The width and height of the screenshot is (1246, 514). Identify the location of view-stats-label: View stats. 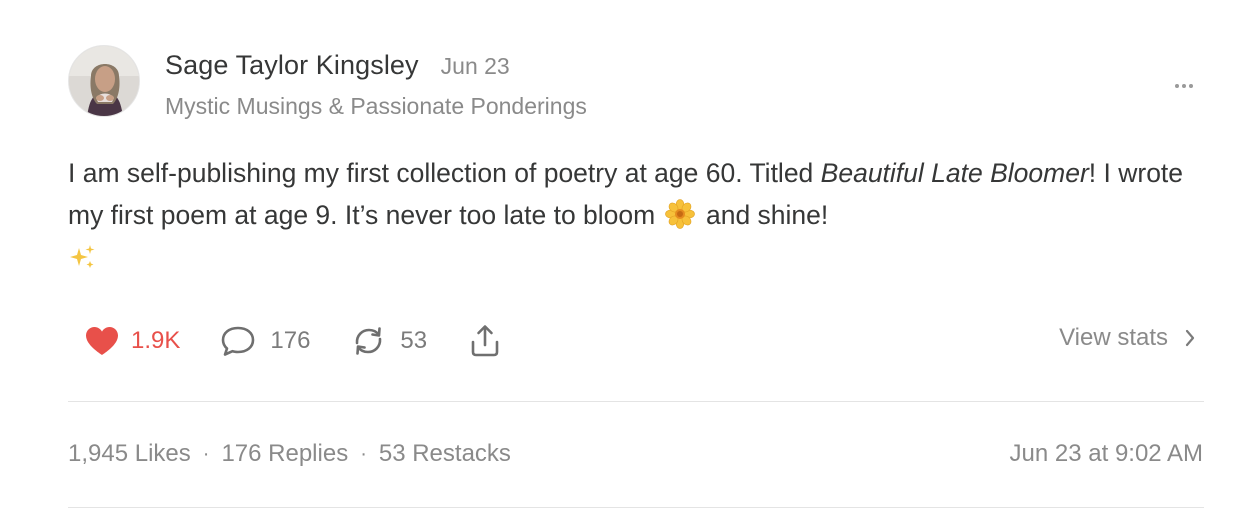
(1113, 337).